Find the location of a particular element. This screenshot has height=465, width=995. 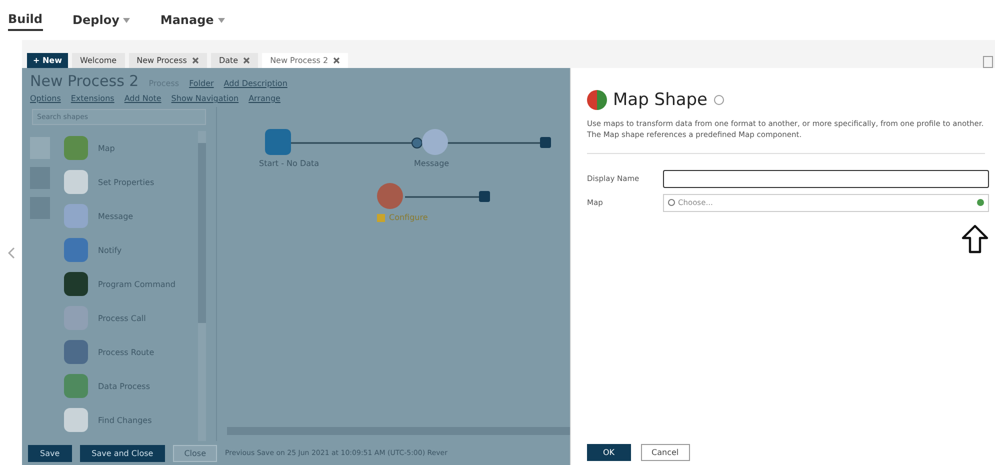

dialog-title: Map Shape is located at coordinates (660, 100).